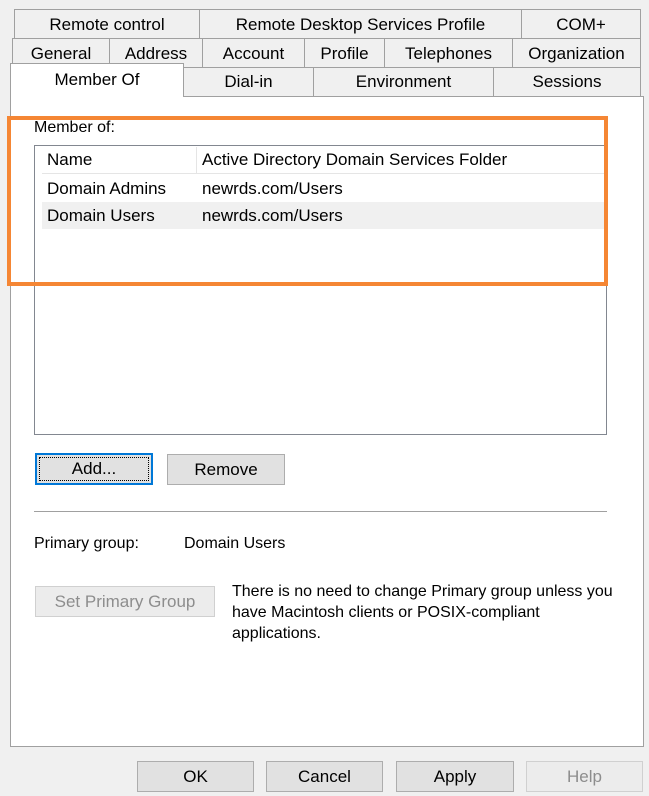 The height and width of the screenshot is (796, 649). What do you see at coordinates (235, 543) in the screenshot?
I see `primary-group-value: Domain Users` at bounding box center [235, 543].